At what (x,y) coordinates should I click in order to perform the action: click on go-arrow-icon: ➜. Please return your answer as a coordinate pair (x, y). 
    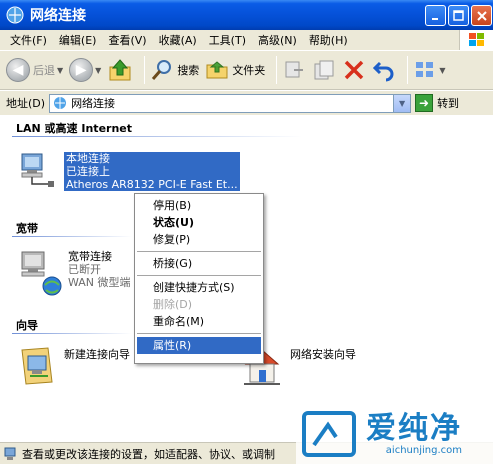
    Looking at the image, I should click on (424, 103).